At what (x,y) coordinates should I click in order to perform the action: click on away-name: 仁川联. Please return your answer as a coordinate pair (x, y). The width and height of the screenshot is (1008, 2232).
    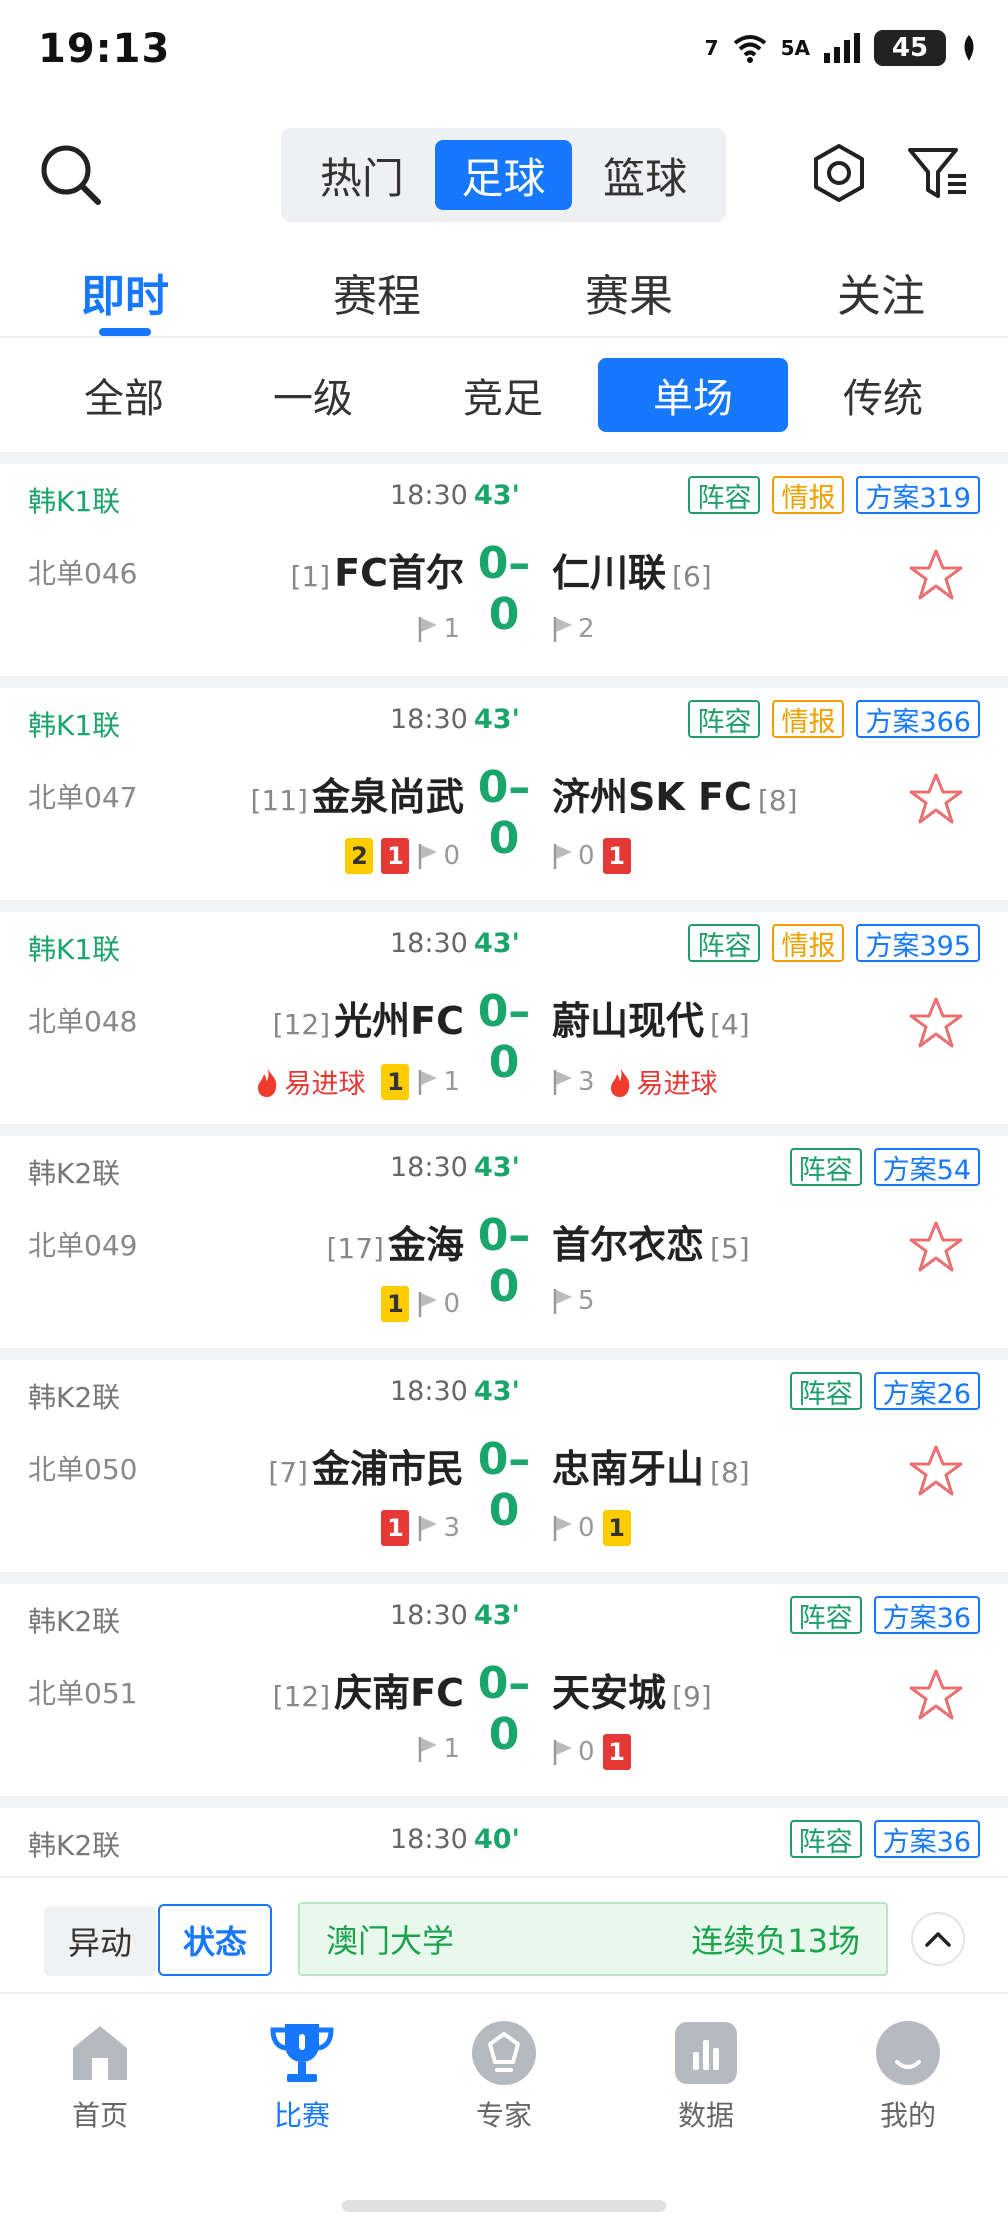
    Looking at the image, I should click on (609, 573).